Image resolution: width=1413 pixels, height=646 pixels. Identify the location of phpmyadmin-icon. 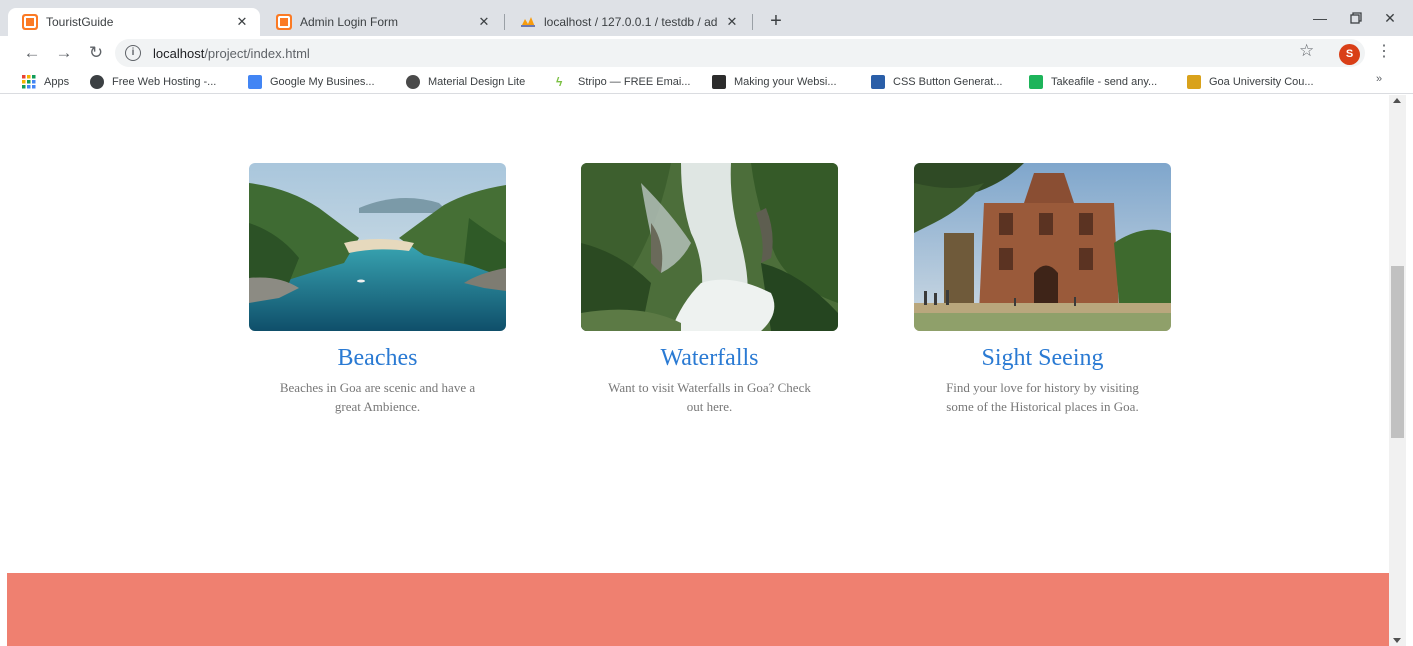
(528, 22).